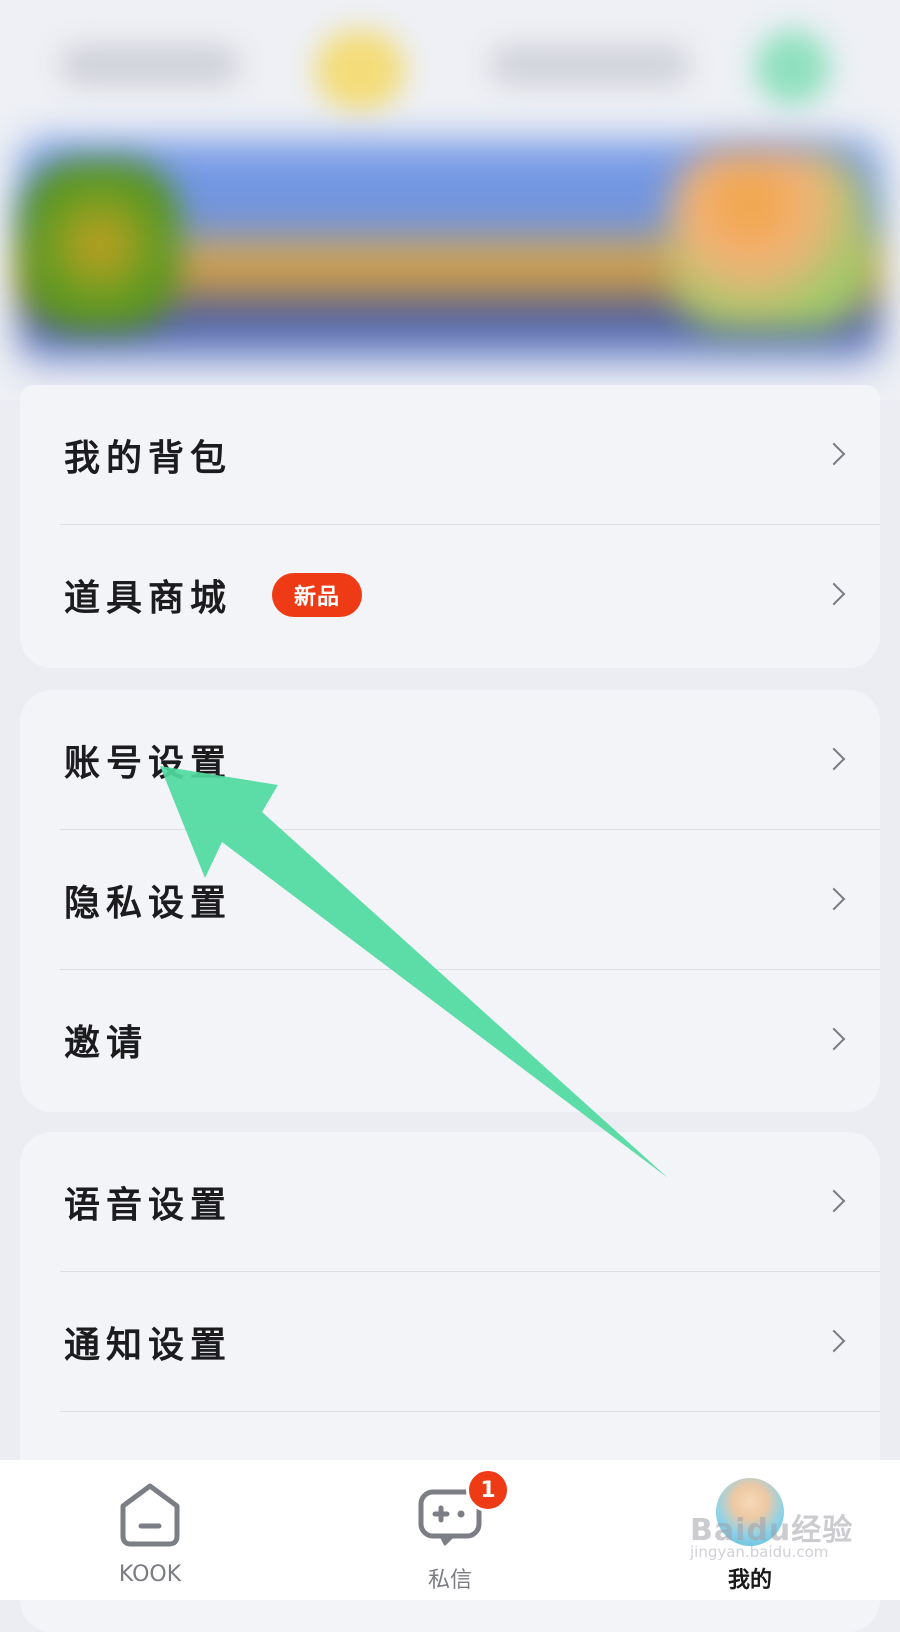  What do you see at coordinates (450, 1040) in the screenshot?
I see `menu-item-invite: 邀请` at bounding box center [450, 1040].